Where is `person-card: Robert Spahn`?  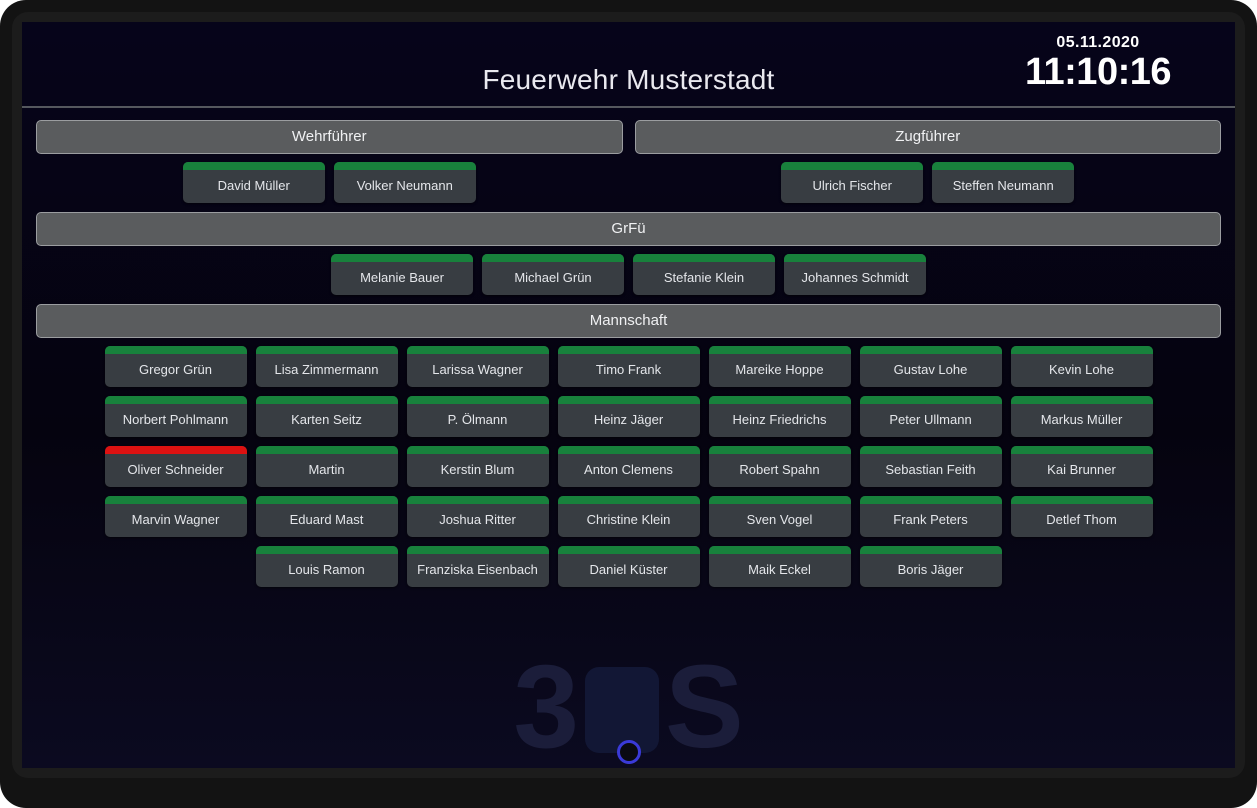
person-card: Robert Spahn is located at coordinates (779, 466).